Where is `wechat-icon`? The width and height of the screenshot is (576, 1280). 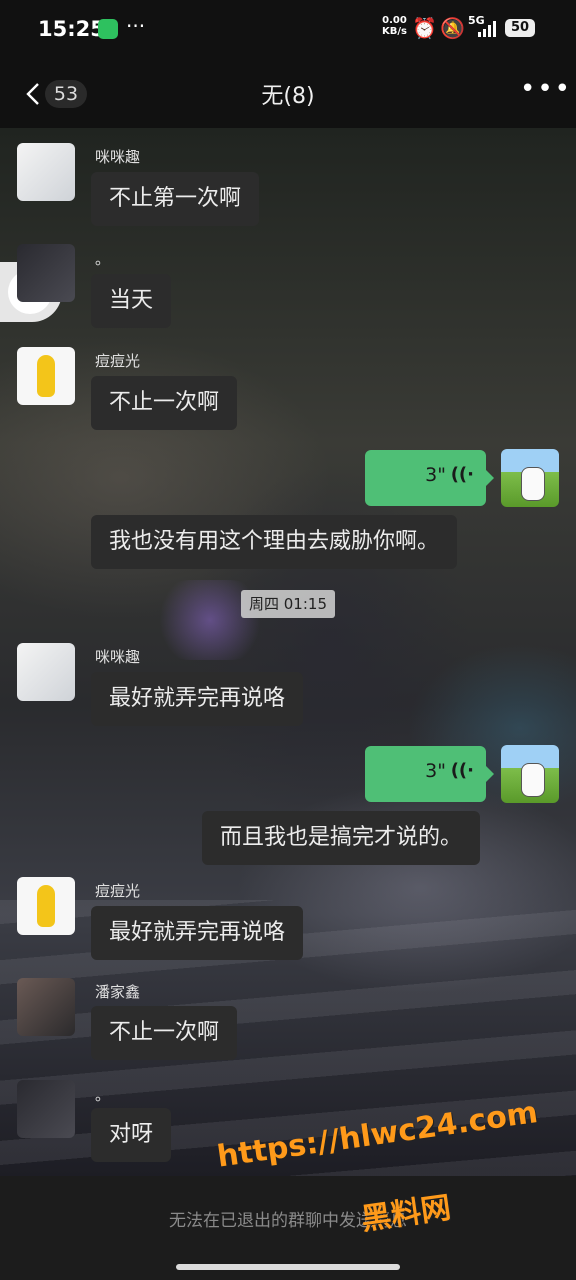
wechat-icon is located at coordinates (108, 29).